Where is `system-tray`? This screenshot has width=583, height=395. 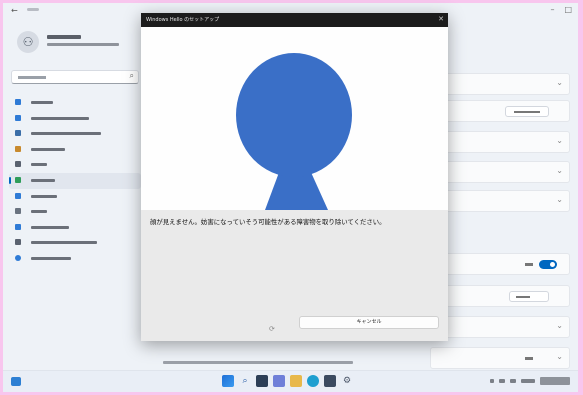 system-tray is located at coordinates (530, 381).